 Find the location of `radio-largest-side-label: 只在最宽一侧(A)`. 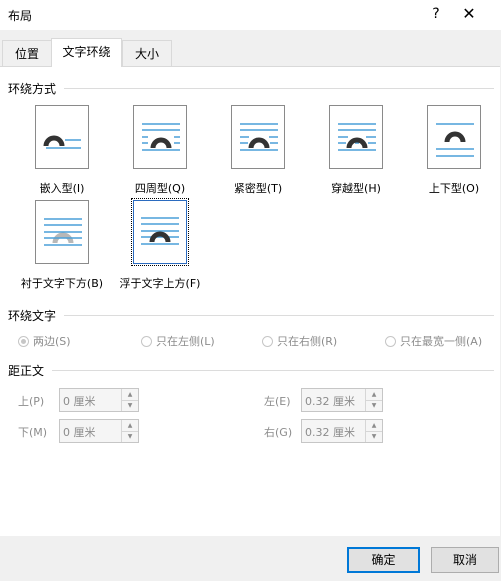

radio-largest-side-label: 只在最宽一侧(A) is located at coordinates (441, 341).